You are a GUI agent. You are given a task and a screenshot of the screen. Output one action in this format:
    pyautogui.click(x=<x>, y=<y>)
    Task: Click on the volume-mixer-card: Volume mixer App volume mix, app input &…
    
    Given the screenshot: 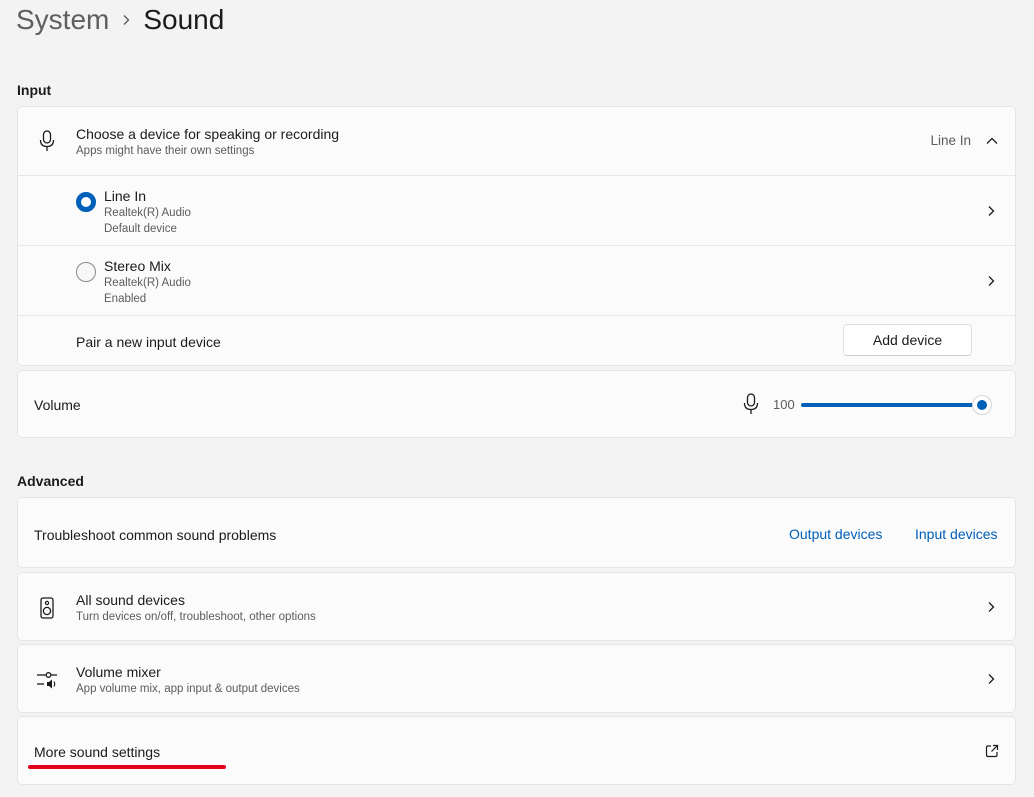 What is the action you would take?
    pyautogui.click(x=516, y=678)
    